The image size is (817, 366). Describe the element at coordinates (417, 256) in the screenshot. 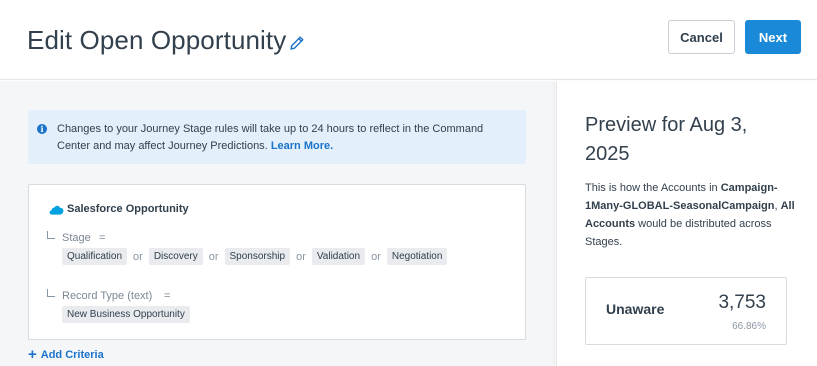

I see `value-chip: Negotiation` at that location.